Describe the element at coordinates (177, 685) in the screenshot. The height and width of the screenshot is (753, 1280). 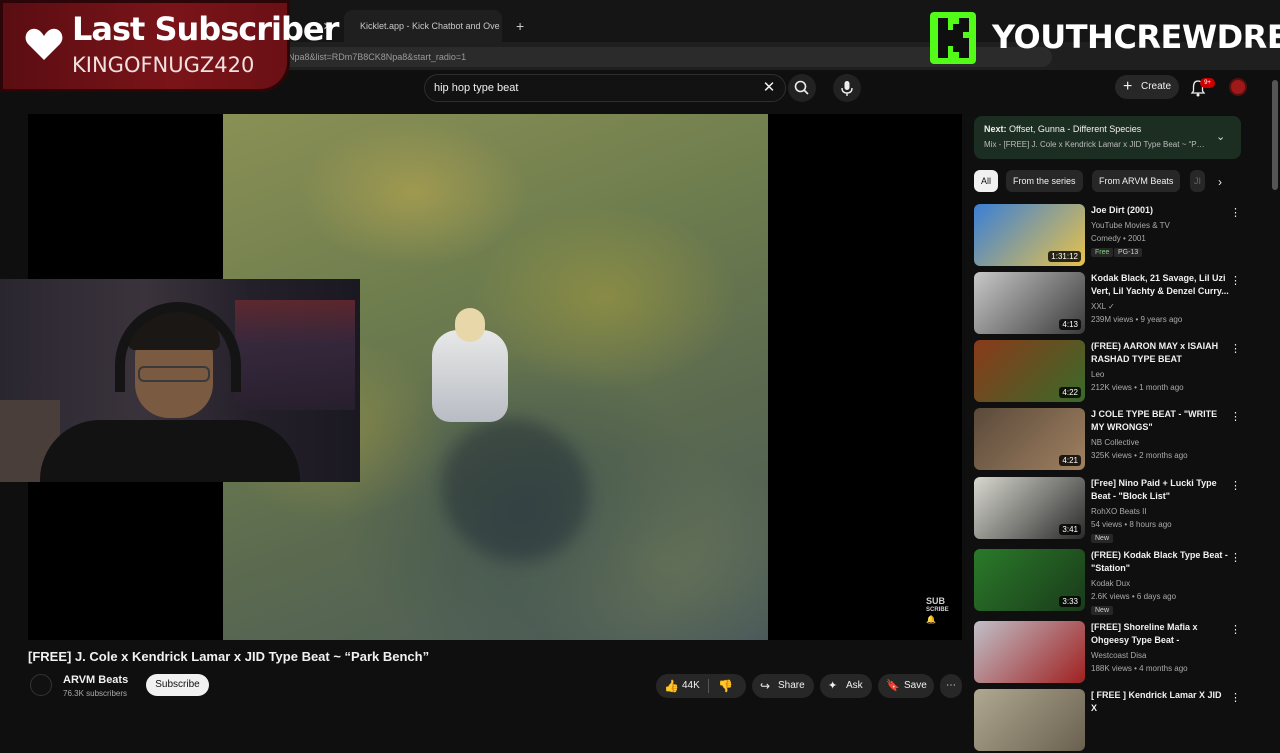
I see `subscribe-button: Subscribe` at that location.